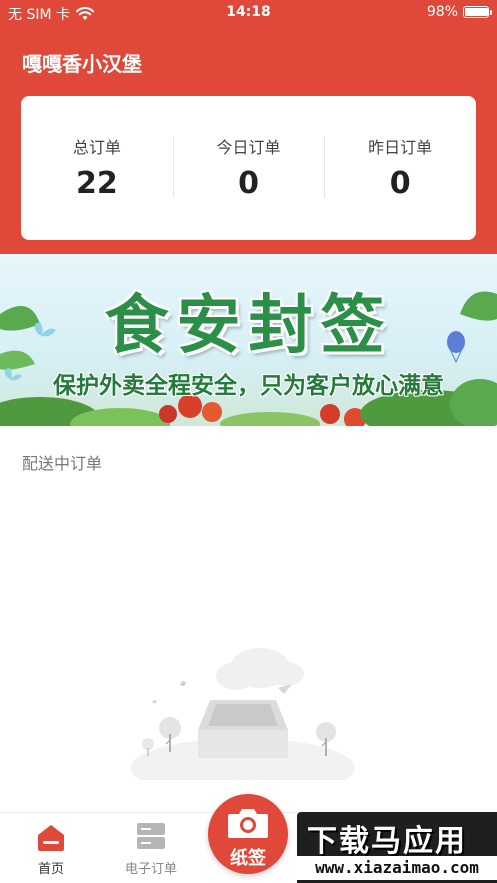 This screenshot has width=497, height=883. What do you see at coordinates (62, 463) in the screenshot?
I see `section-title-delivering: 配送中订单` at bounding box center [62, 463].